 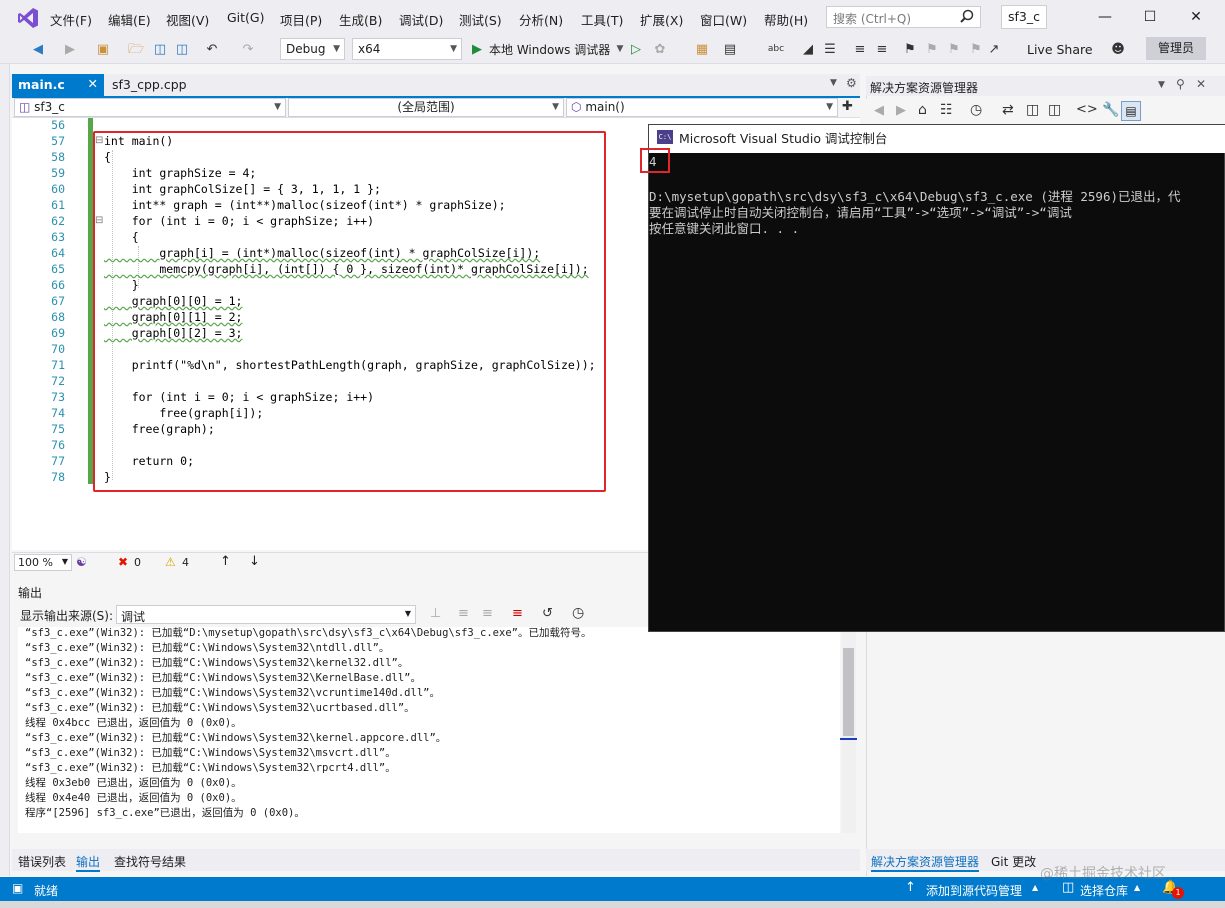 What do you see at coordinates (660, 49) in the screenshot?
I see `hot-reload-icon: ✿` at bounding box center [660, 49].